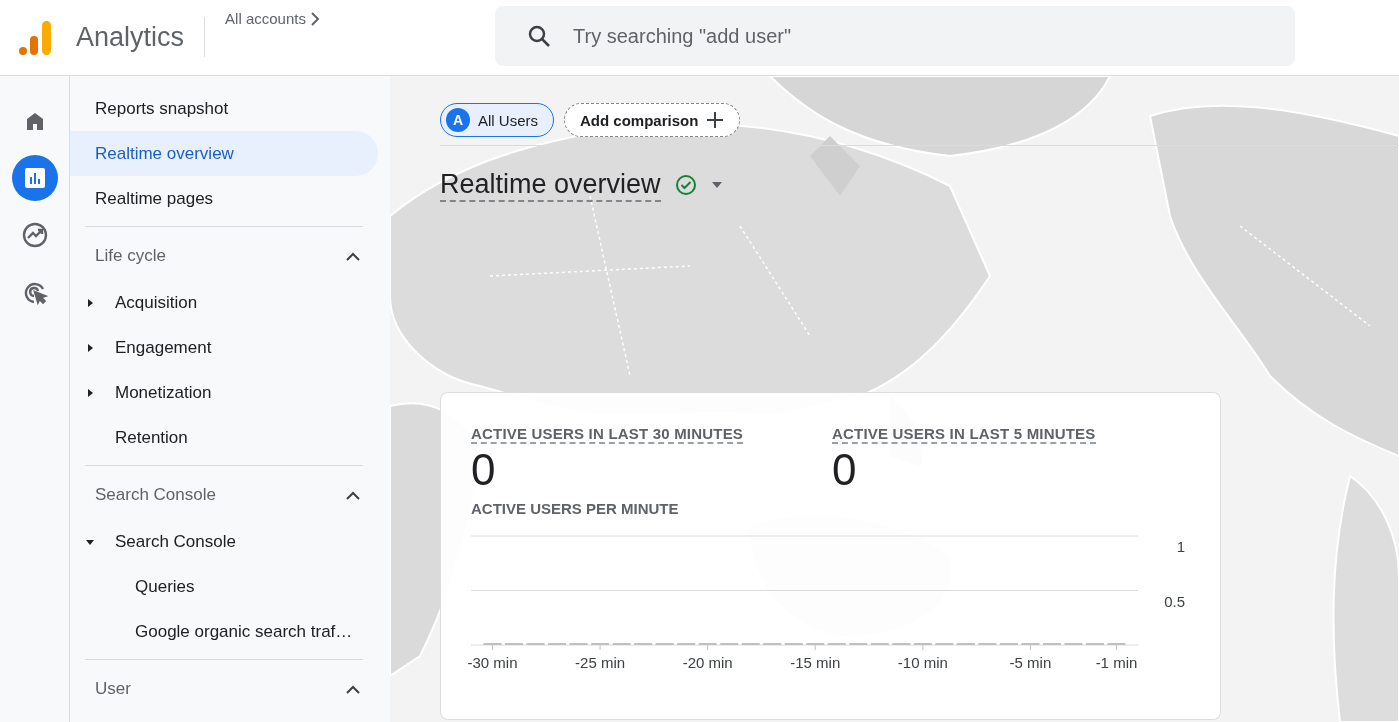 This screenshot has width=1399, height=722. What do you see at coordinates (458, 120) in the screenshot?
I see `avatar-badge: A` at bounding box center [458, 120].